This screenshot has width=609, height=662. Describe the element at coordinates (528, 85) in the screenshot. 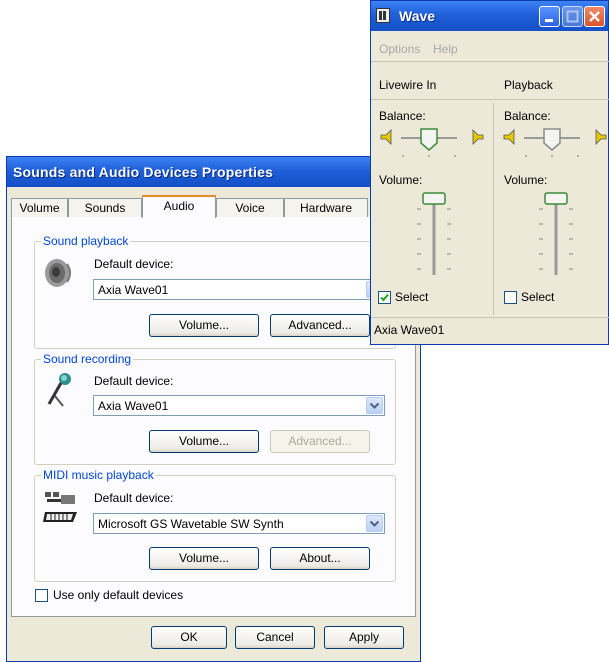

I see `column-playback-name: Playback` at that location.